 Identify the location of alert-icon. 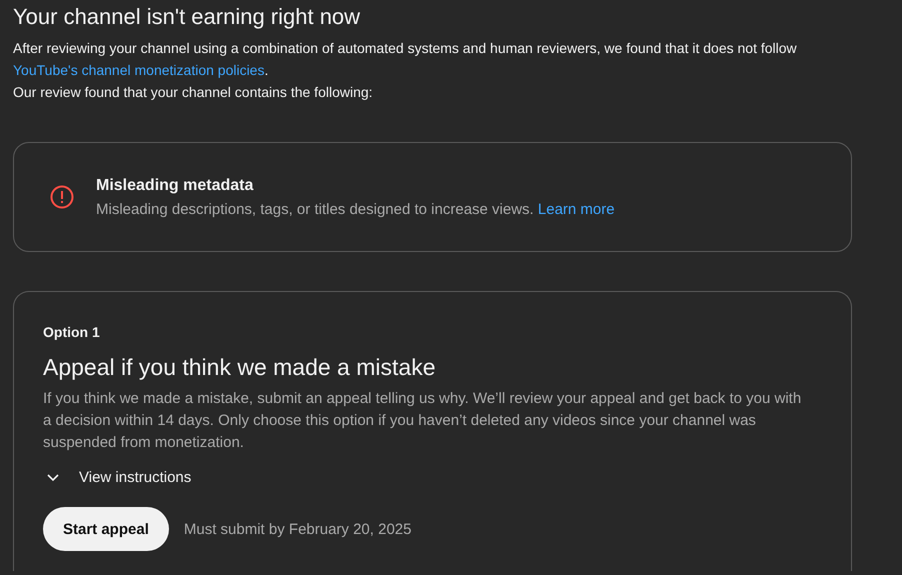
(62, 197).